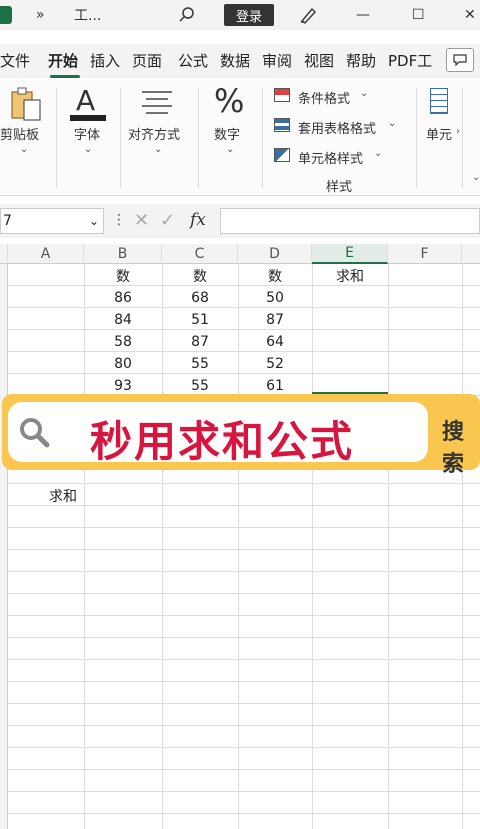 The image size is (480, 829). Describe the element at coordinates (461, 446) in the screenshot. I see `search-button: 搜索` at that location.